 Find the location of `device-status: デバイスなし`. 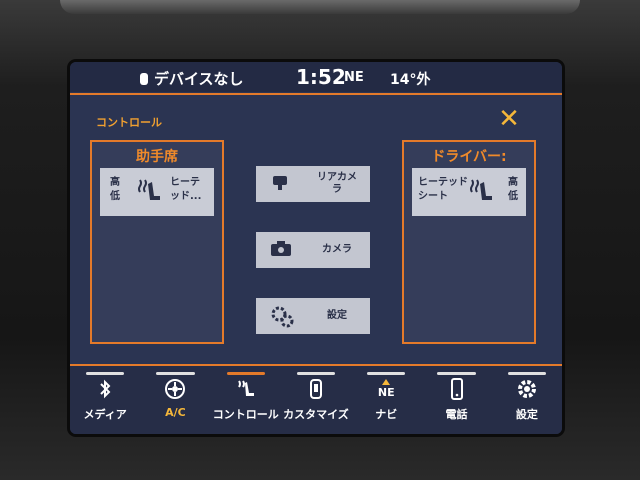

device-status: デバイスなし is located at coordinates (192, 78).